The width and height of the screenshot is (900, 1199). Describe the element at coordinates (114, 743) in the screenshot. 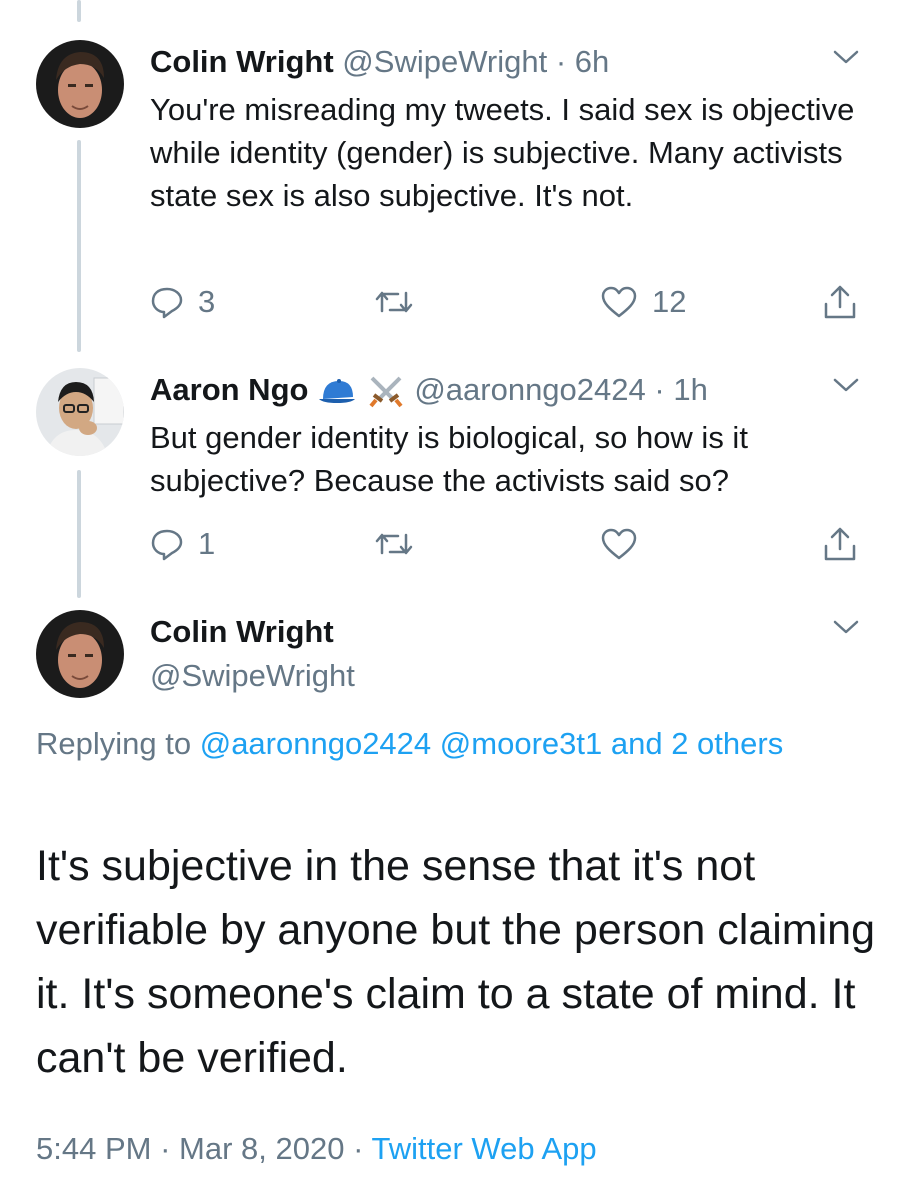

I see `replying-prefix: Replying to` at that location.